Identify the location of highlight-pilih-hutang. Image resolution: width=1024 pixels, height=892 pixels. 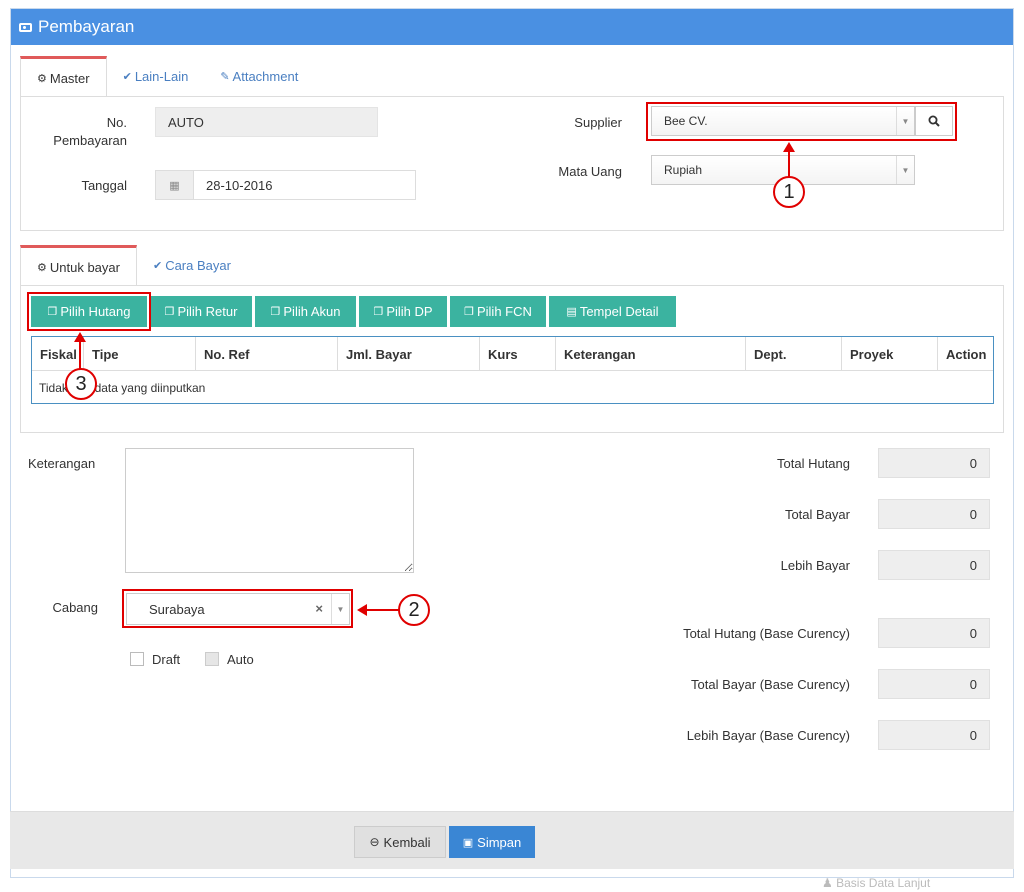
(89, 311).